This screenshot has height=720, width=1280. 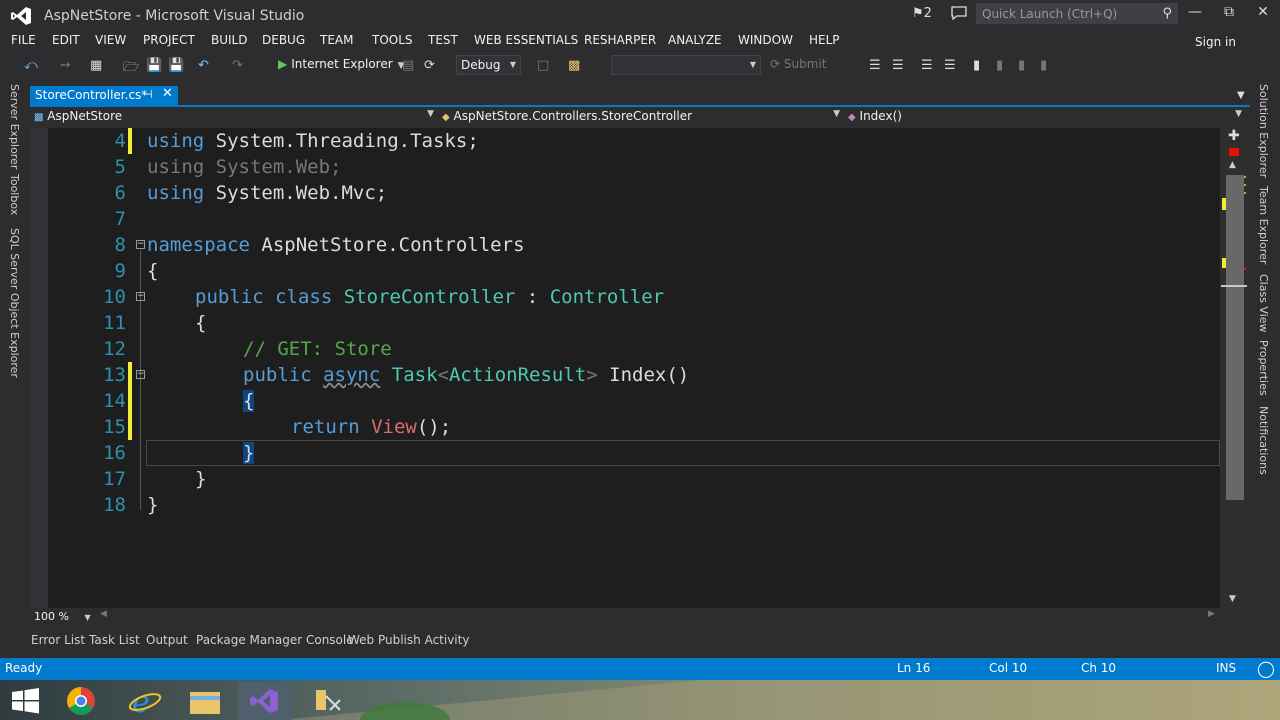 What do you see at coordinates (543, 65) in the screenshot?
I see `find-in-files-icon: □` at bounding box center [543, 65].